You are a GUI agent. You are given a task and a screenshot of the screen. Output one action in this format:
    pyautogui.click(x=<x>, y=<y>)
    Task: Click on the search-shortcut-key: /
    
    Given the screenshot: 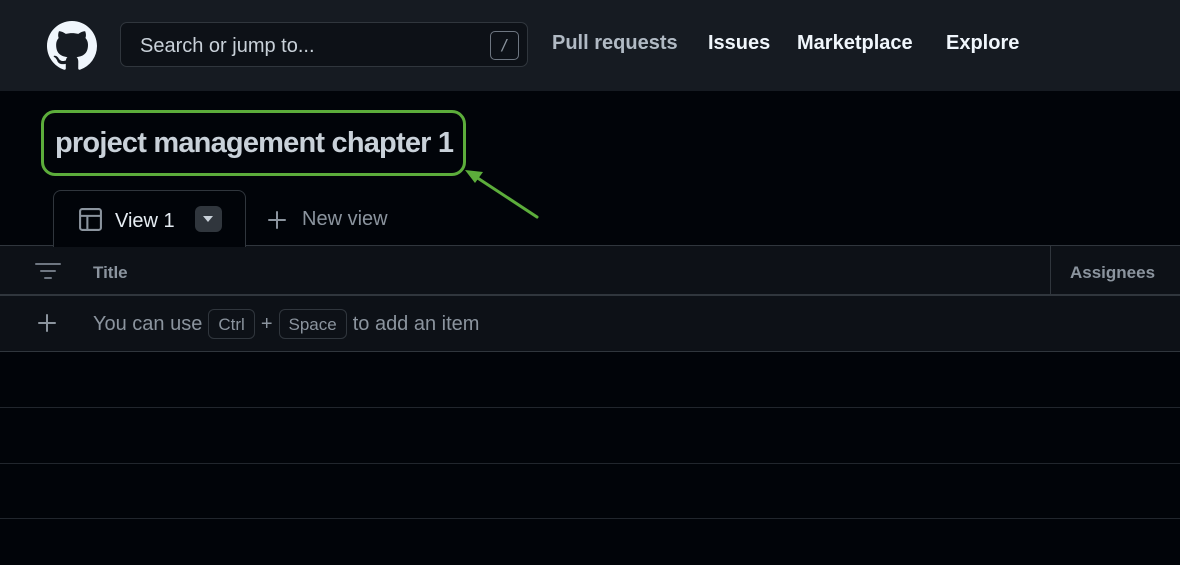 What is the action you would take?
    pyautogui.click(x=504, y=45)
    